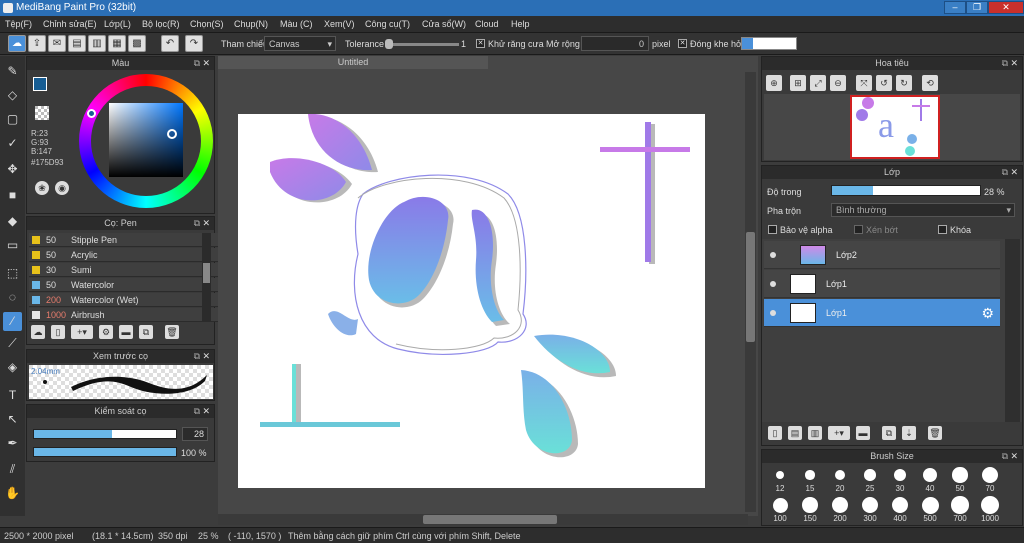 The width and height of the screenshot is (1024, 543). I want to click on menu-view: Xem(V), so click(339, 24).